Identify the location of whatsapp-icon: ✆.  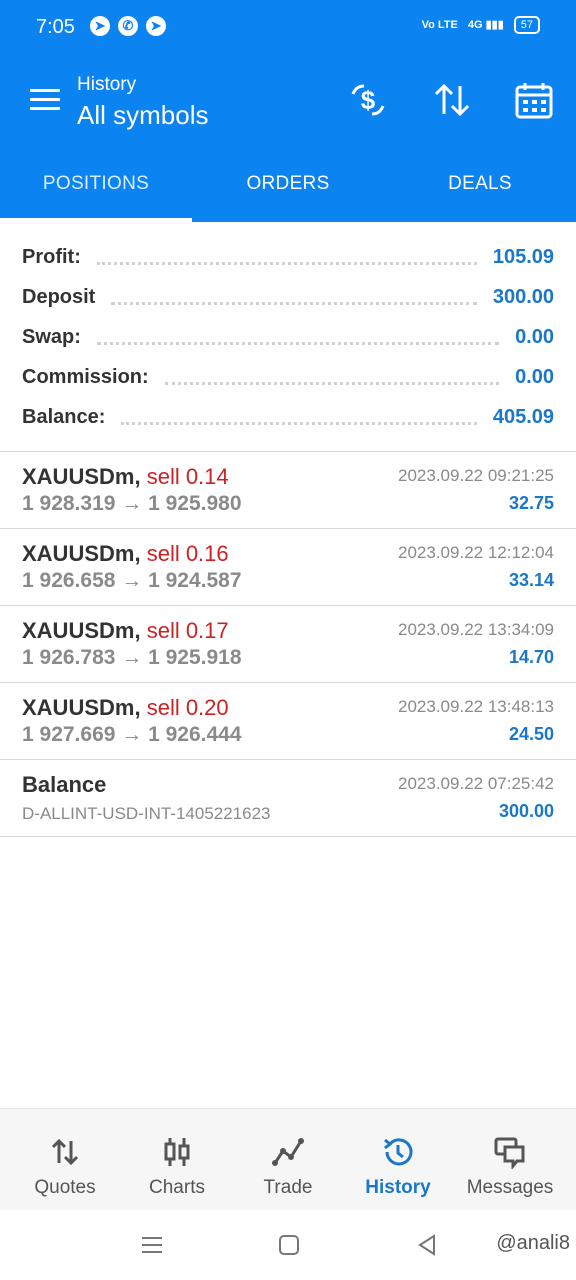
(128, 26).